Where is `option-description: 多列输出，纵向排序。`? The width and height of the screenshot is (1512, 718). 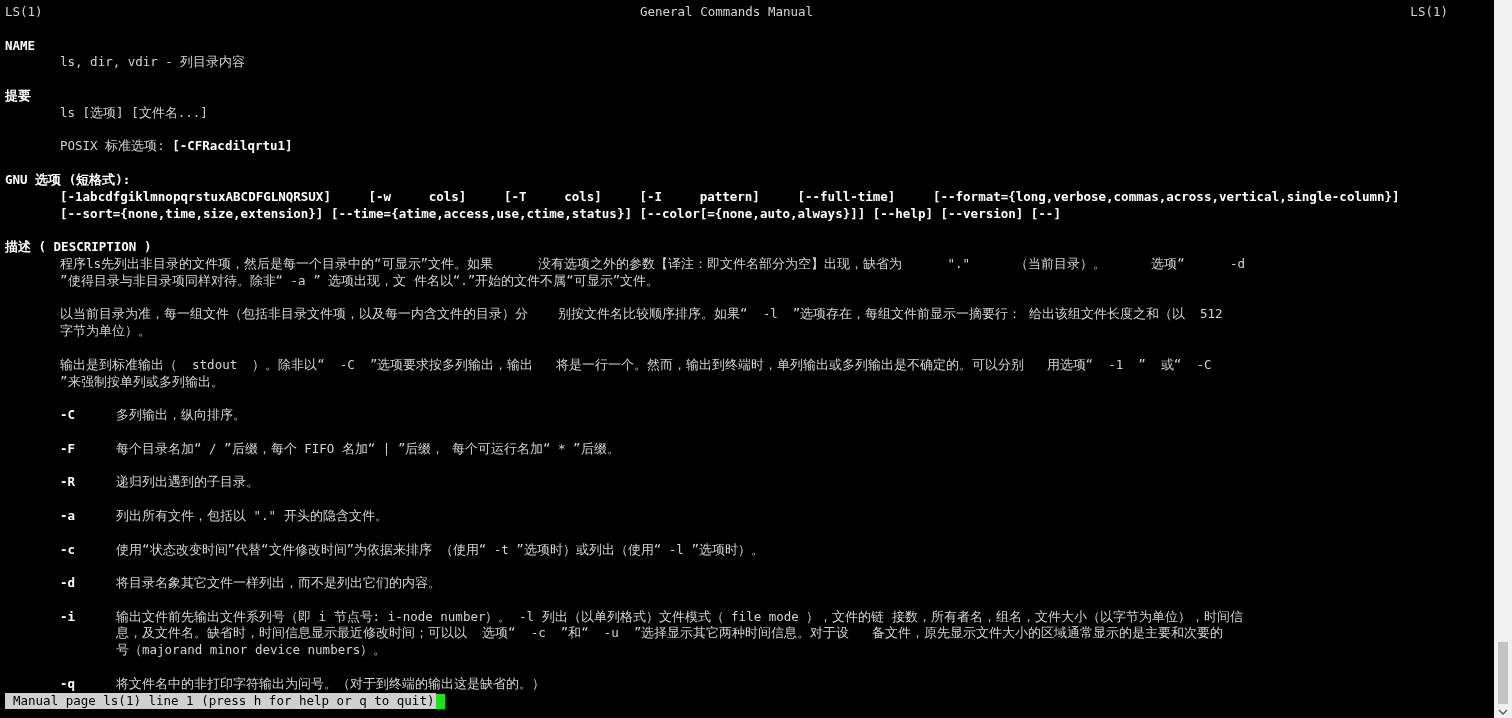 option-description: 多列输出，纵向排序。 is located at coordinates (181, 415).